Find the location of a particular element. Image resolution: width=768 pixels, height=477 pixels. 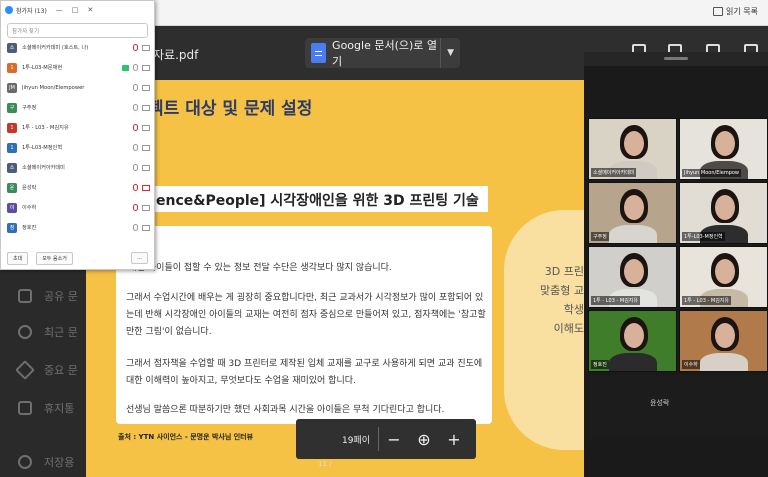

video-tile: 1투-L03-M정인혁 is located at coordinates (723, 213).